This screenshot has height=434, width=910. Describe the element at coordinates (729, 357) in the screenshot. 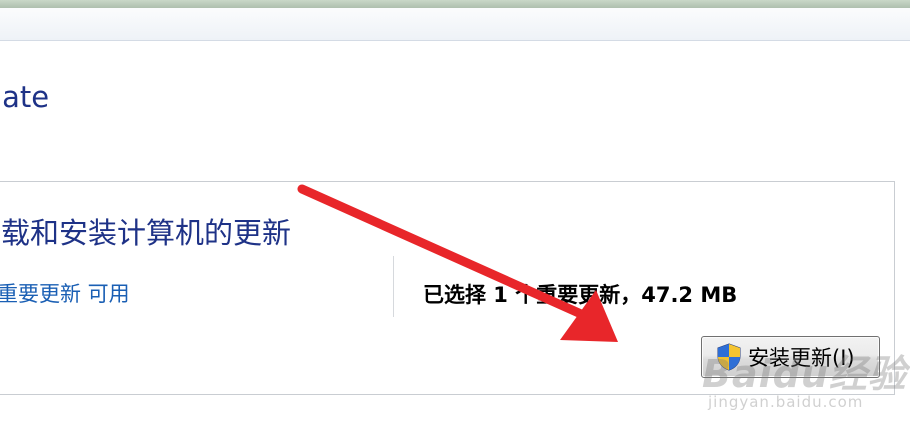

I see `uac-shield-icon` at that location.